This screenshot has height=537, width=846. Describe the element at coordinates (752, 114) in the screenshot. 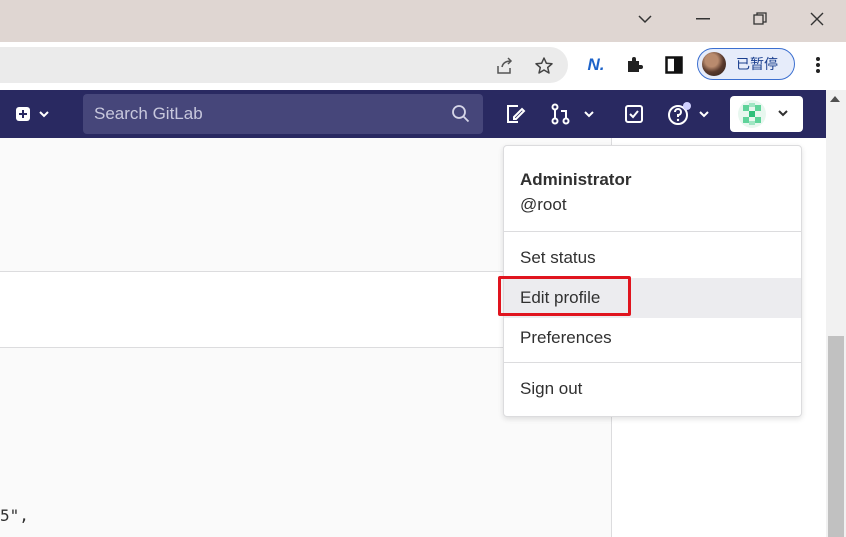

I see `user-avatar-icon` at that location.